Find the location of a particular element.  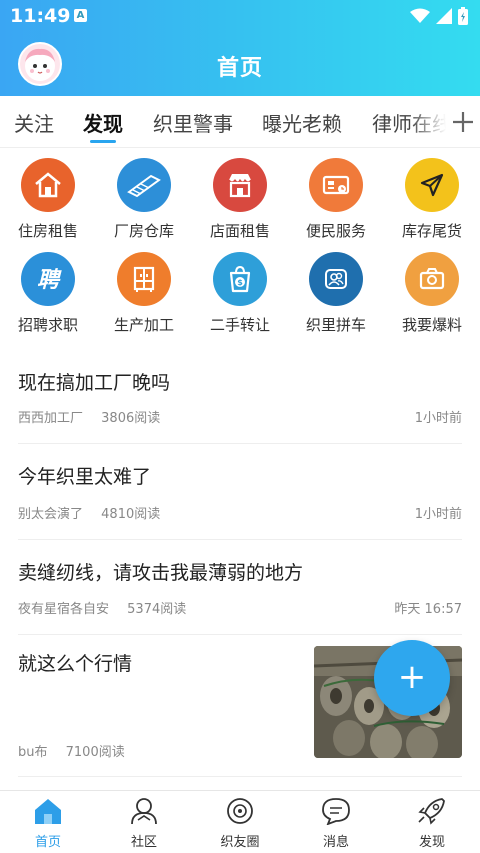

category-factory: 厂房仓库 is located at coordinates (144, 199).